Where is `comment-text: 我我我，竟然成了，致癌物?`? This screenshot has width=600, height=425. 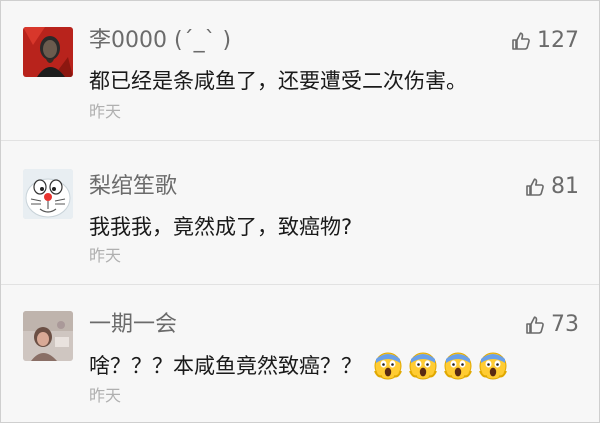
comment-text: 我我我，竟然成了，致癌物? is located at coordinates (220, 227).